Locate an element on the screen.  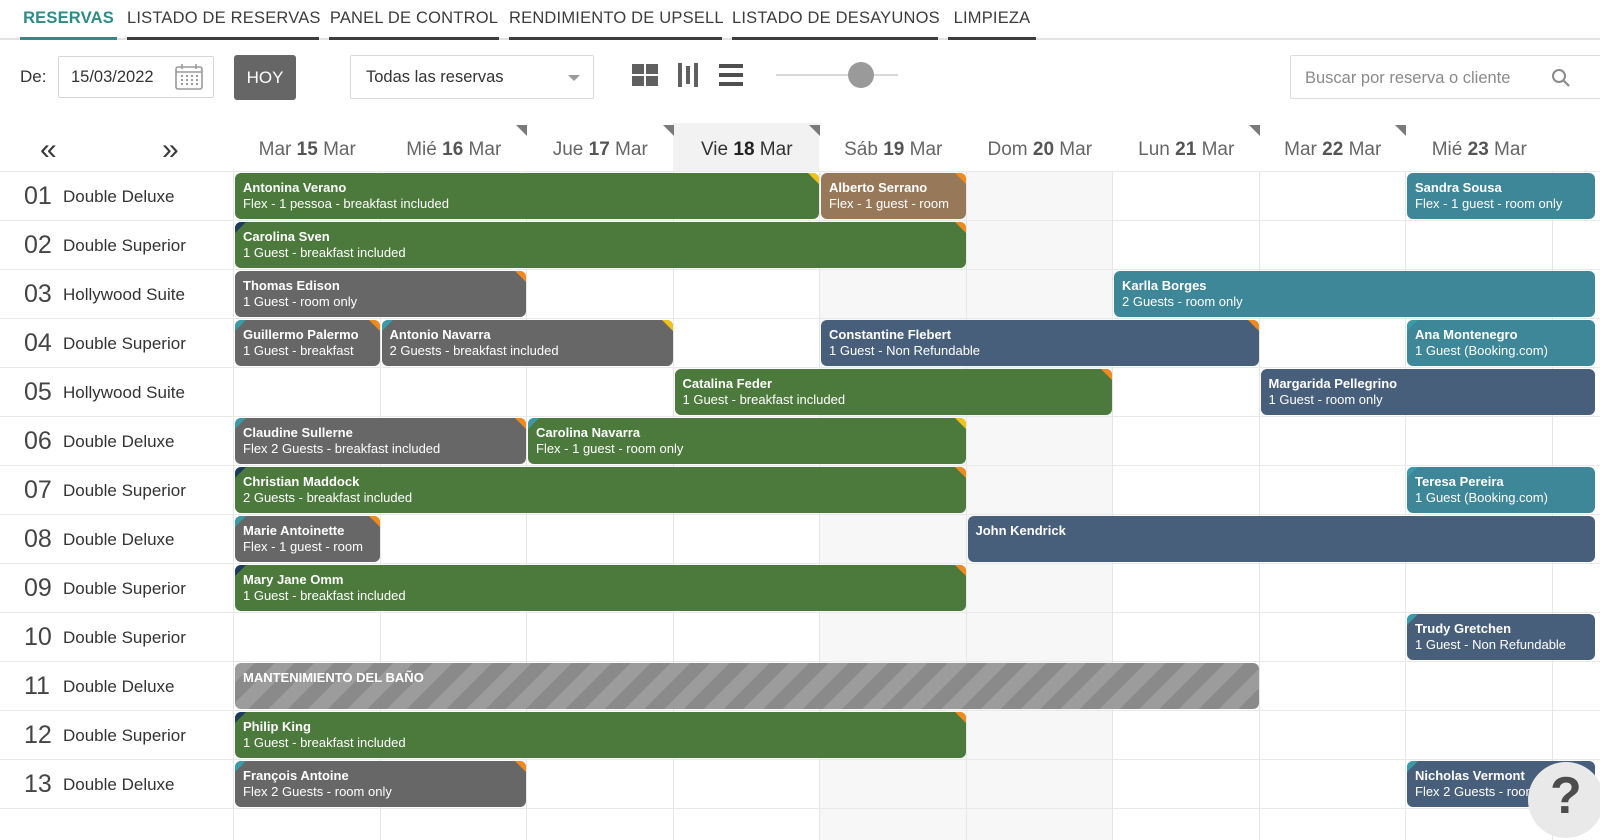
room-row-header: 09 Double Superior is located at coordinates (116, 588).